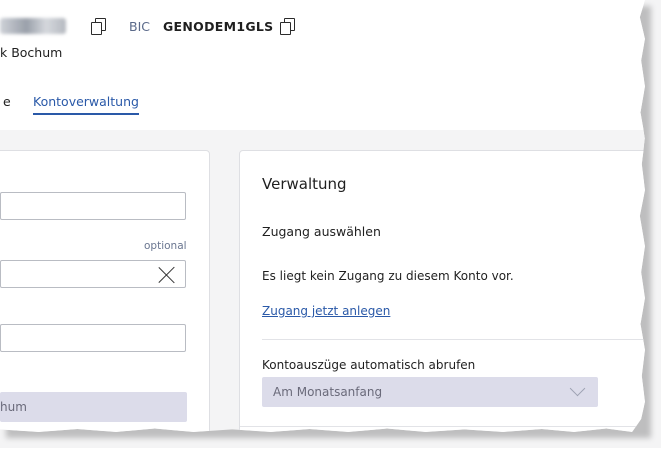 The image size is (661, 452). What do you see at coordinates (369, 365) in the screenshot?
I see `auto-fetch-label: Kontoauszüge automatisch abrufen` at bounding box center [369, 365].